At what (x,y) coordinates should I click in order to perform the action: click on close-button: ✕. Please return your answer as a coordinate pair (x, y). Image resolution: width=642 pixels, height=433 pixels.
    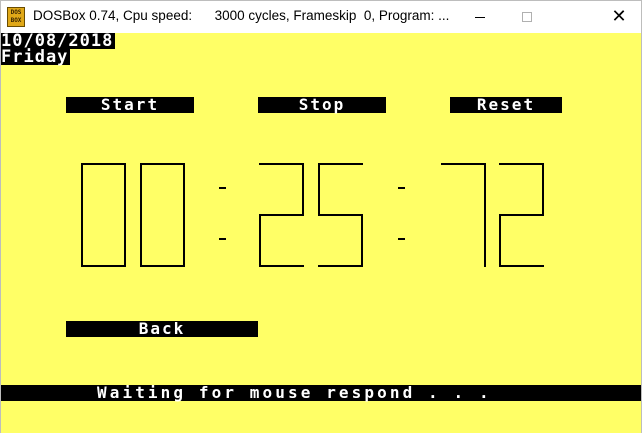
    Looking at the image, I should click on (619, 17).